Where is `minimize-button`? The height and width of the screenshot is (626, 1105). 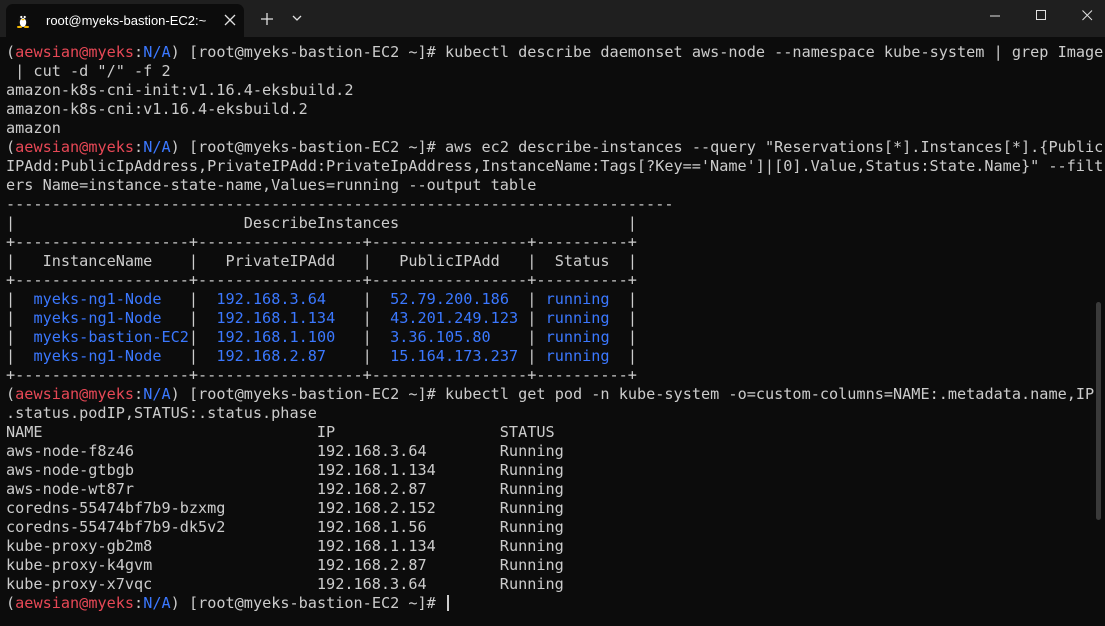
minimize-button is located at coordinates (995, 16).